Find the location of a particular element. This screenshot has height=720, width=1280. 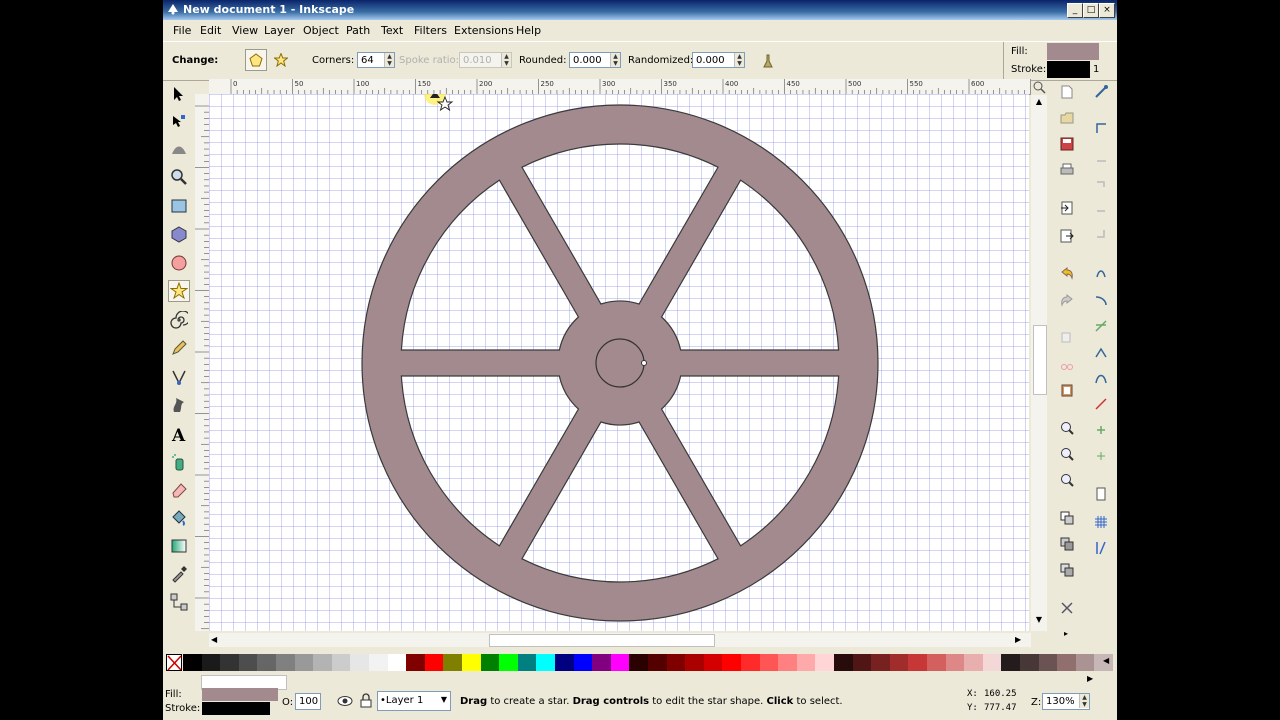

unlink-clone-icon is located at coordinates (1067, 570).